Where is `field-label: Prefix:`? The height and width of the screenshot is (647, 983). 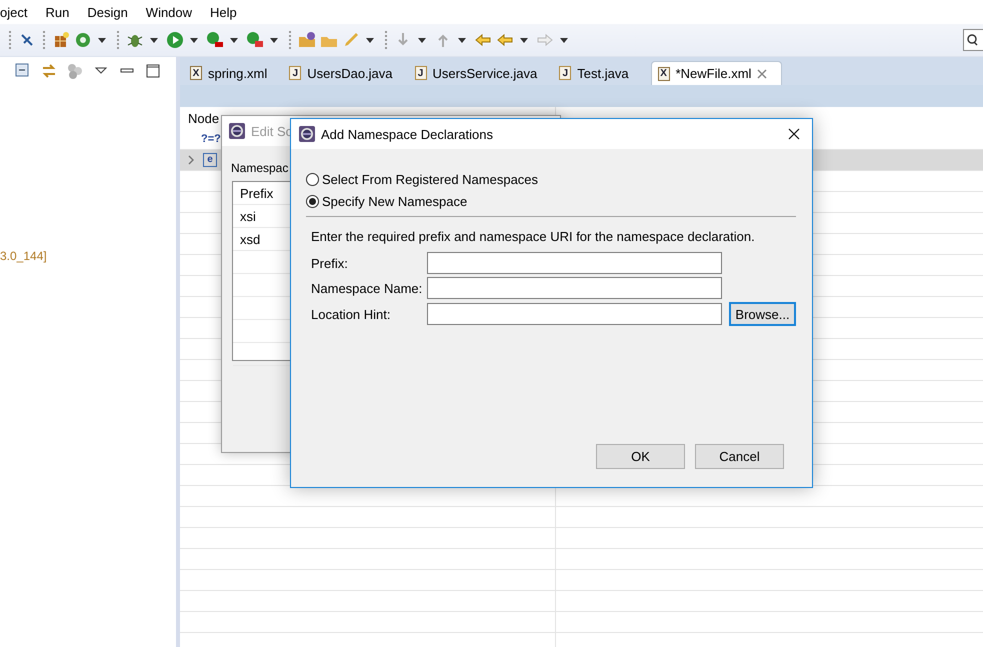 field-label: Prefix: is located at coordinates (330, 263).